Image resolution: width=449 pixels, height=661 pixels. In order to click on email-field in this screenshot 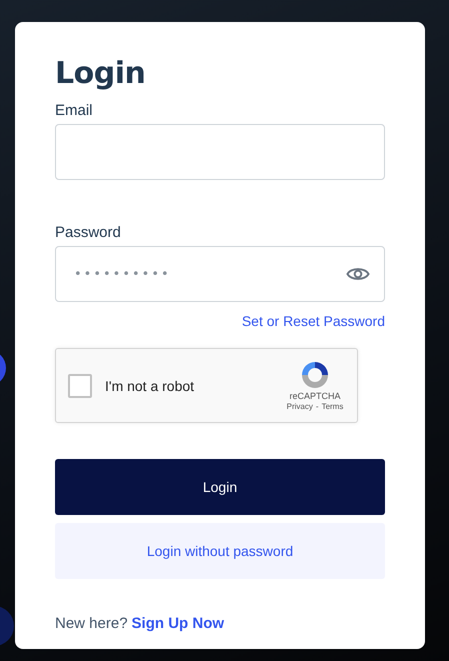, I will do `click(220, 152)`.